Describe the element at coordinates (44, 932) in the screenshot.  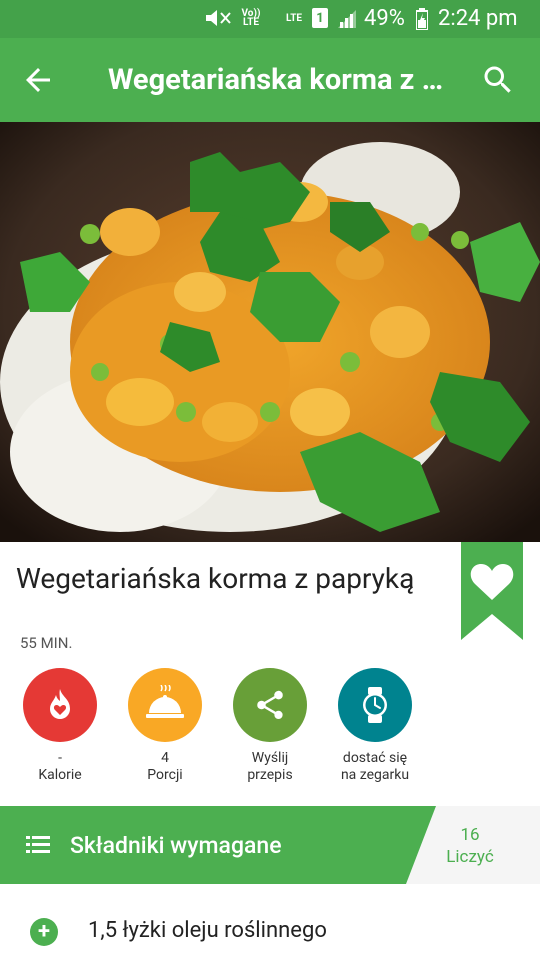
I see `add-icon: +` at that location.